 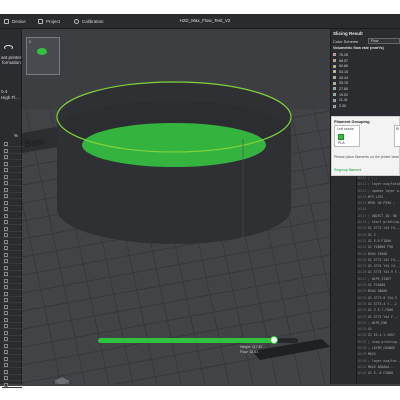 What do you see at coordinates (358, 48) in the screenshot?
I see `legend-title: Volumetric flow rate (mm³/s)` at bounding box center [358, 48].